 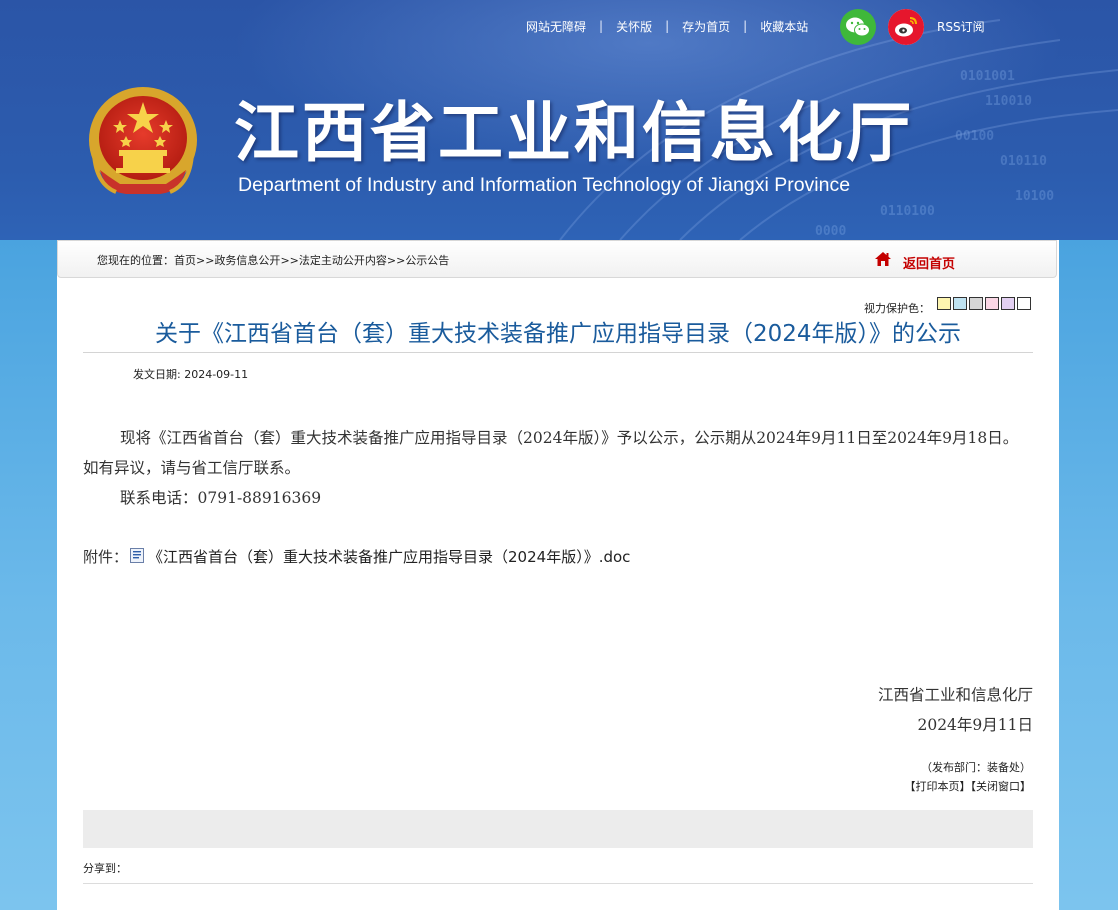 I want to click on accessibility-link: 网站无障碍, so click(x=556, y=26).